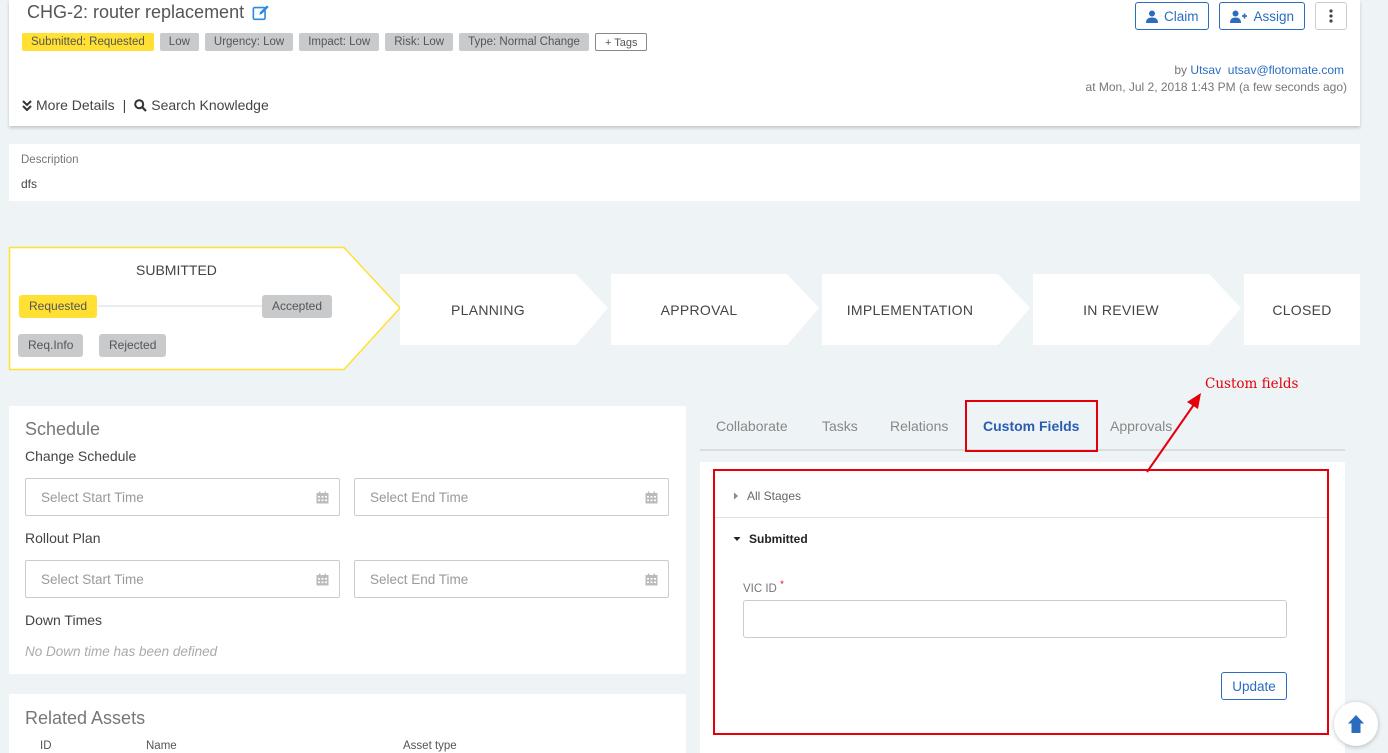  What do you see at coordinates (511, 579) in the screenshot?
I see `rollout-end-input: Select End Time` at bounding box center [511, 579].